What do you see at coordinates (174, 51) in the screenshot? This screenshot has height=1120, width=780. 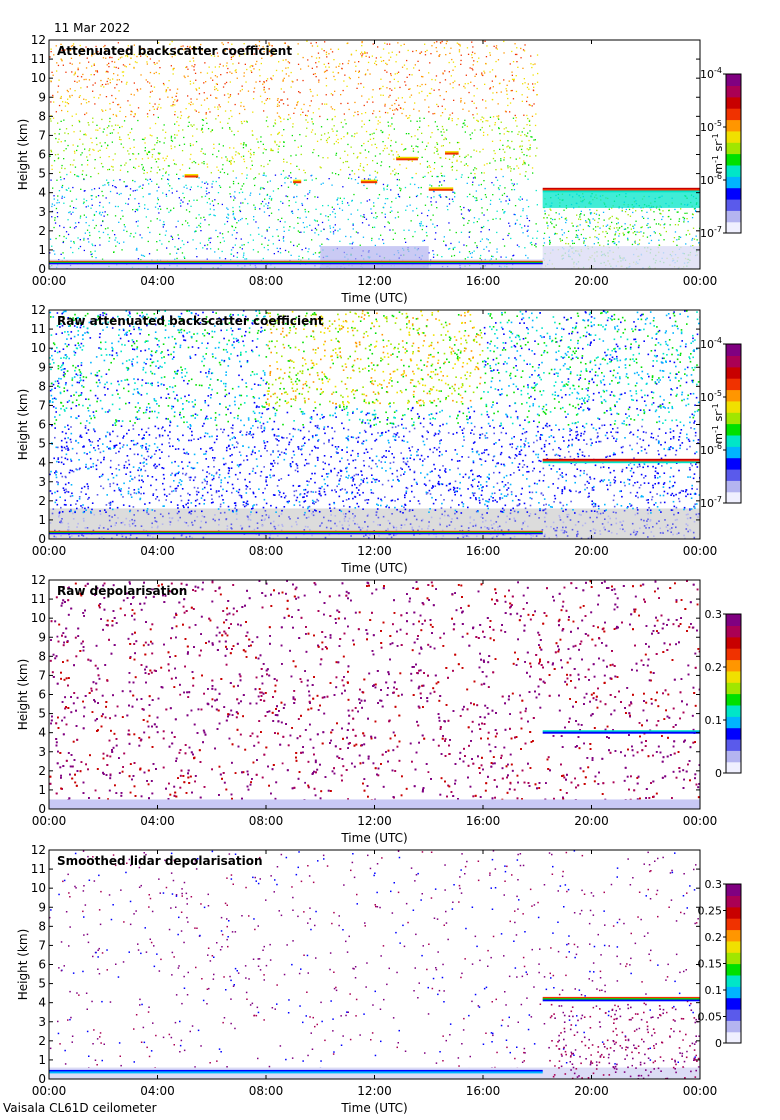 I see `panel-title: Attenuated backscatter coefficient` at bounding box center [174, 51].